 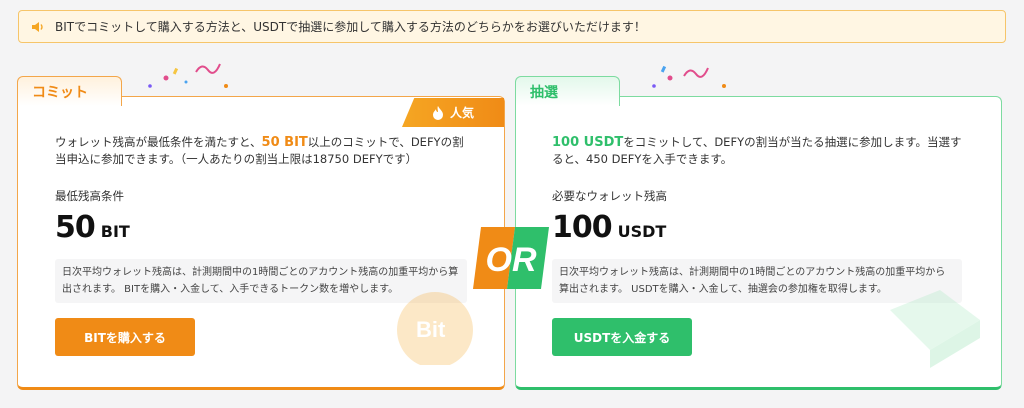 I want to click on bit-coin-watermark: Bit, so click(x=435, y=328).